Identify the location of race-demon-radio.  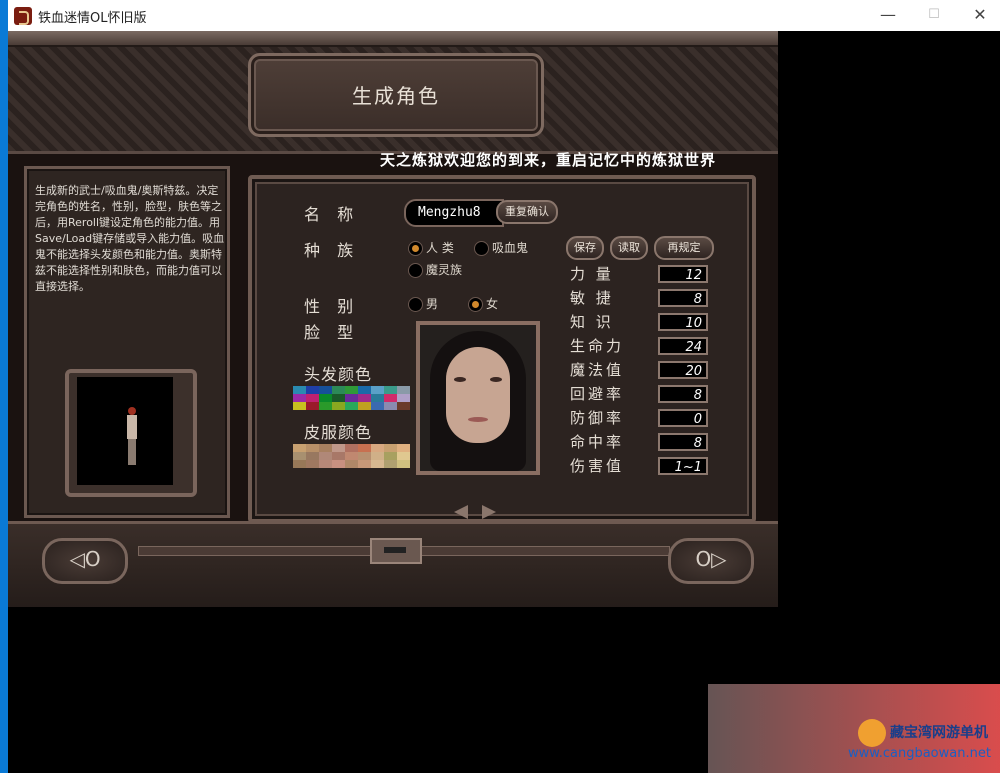
(415, 270).